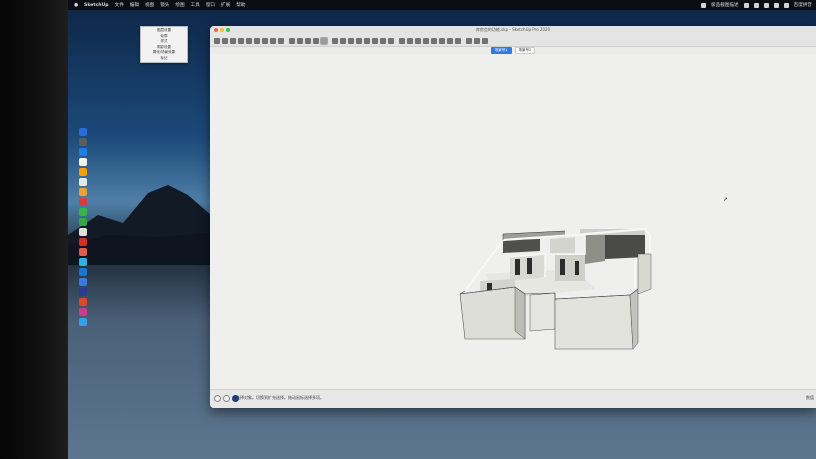 The height and width of the screenshot is (459, 816). Describe the element at coordinates (225, 40) in the screenshot. I see `eraser-tool-icon` at that location.